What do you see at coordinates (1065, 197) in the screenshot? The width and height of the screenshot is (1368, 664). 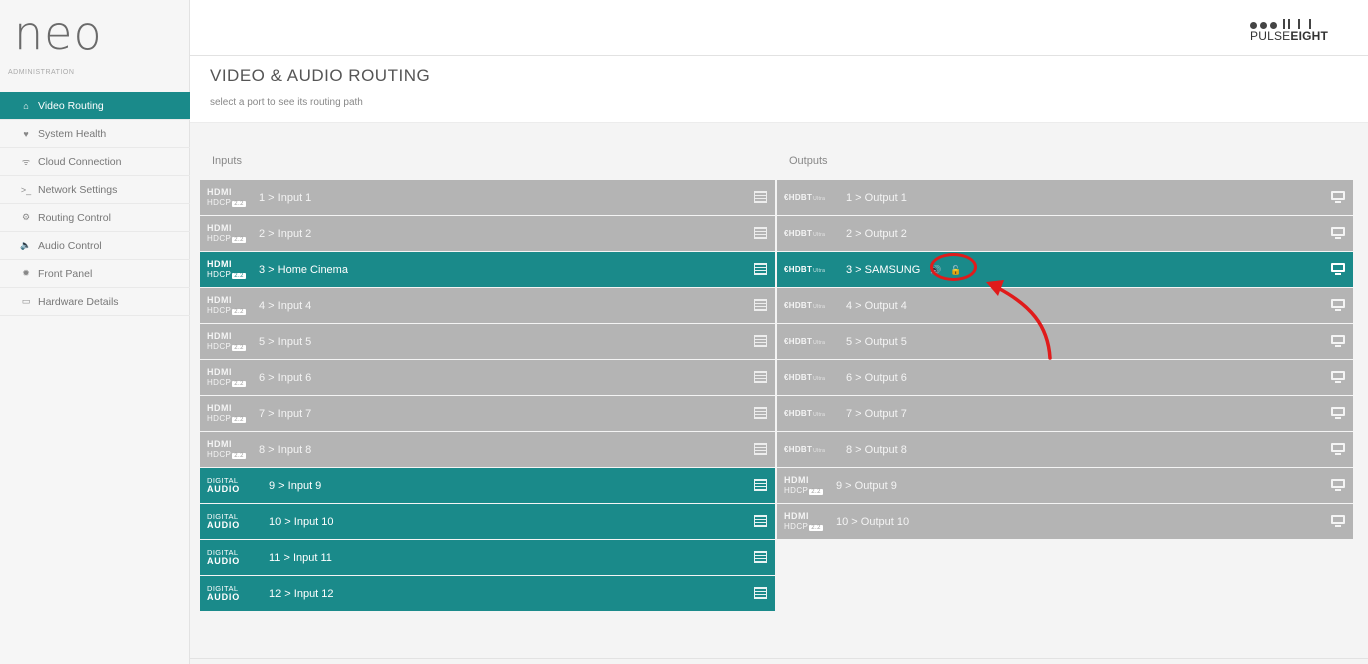 I see `output-port-row: €HDBTUltra 1 > Output 1` at bounding box center [1065, 197].